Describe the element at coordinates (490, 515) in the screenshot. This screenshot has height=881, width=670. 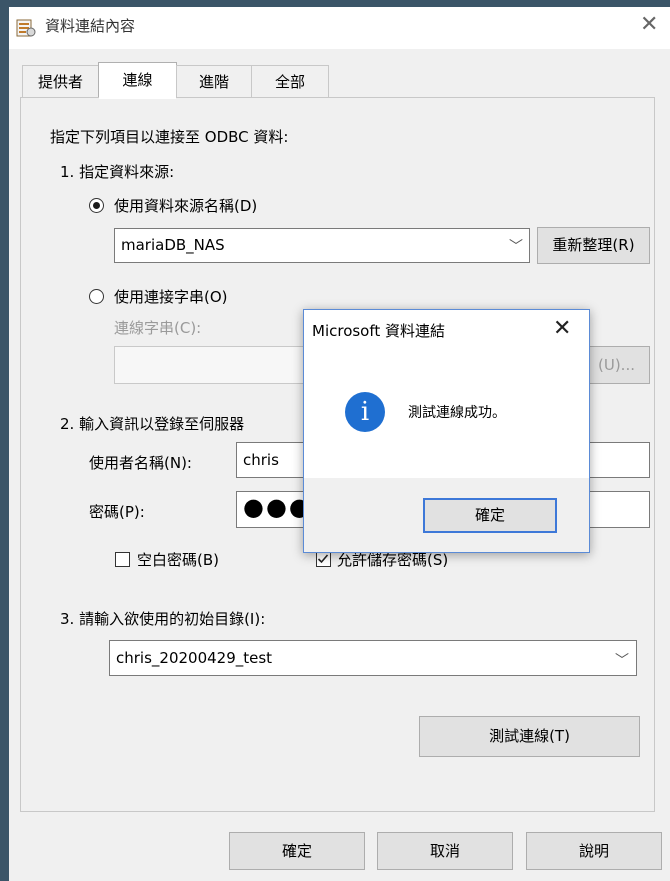
I see `message-ok-button: 確定` at that location.